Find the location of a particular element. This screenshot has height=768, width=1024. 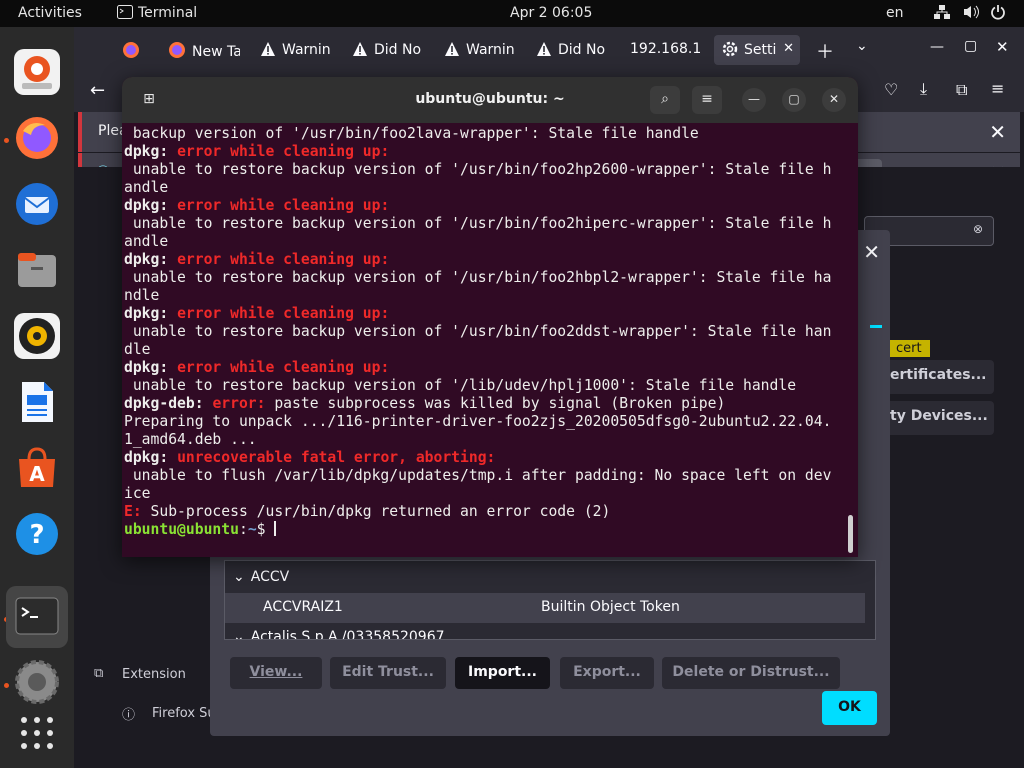

network-icon is located at coordinates (942, 14).